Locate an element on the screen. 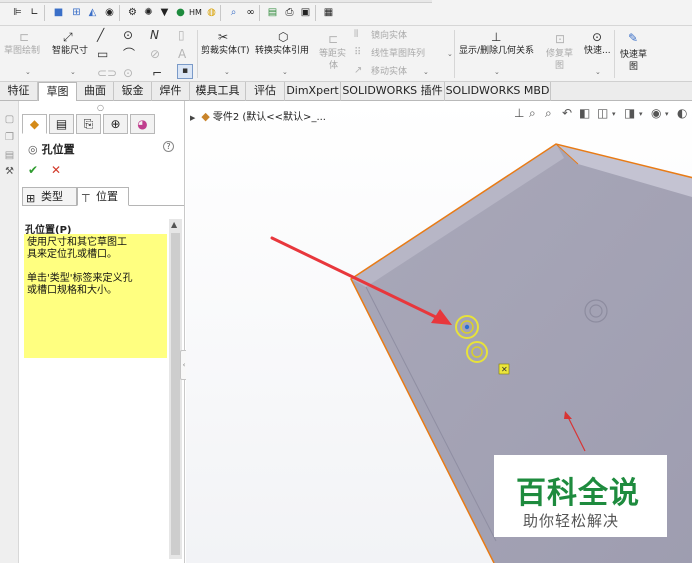 The image size is (692, 563). repair-sketch-button-2: 图 is located at coordinates (559, 66).